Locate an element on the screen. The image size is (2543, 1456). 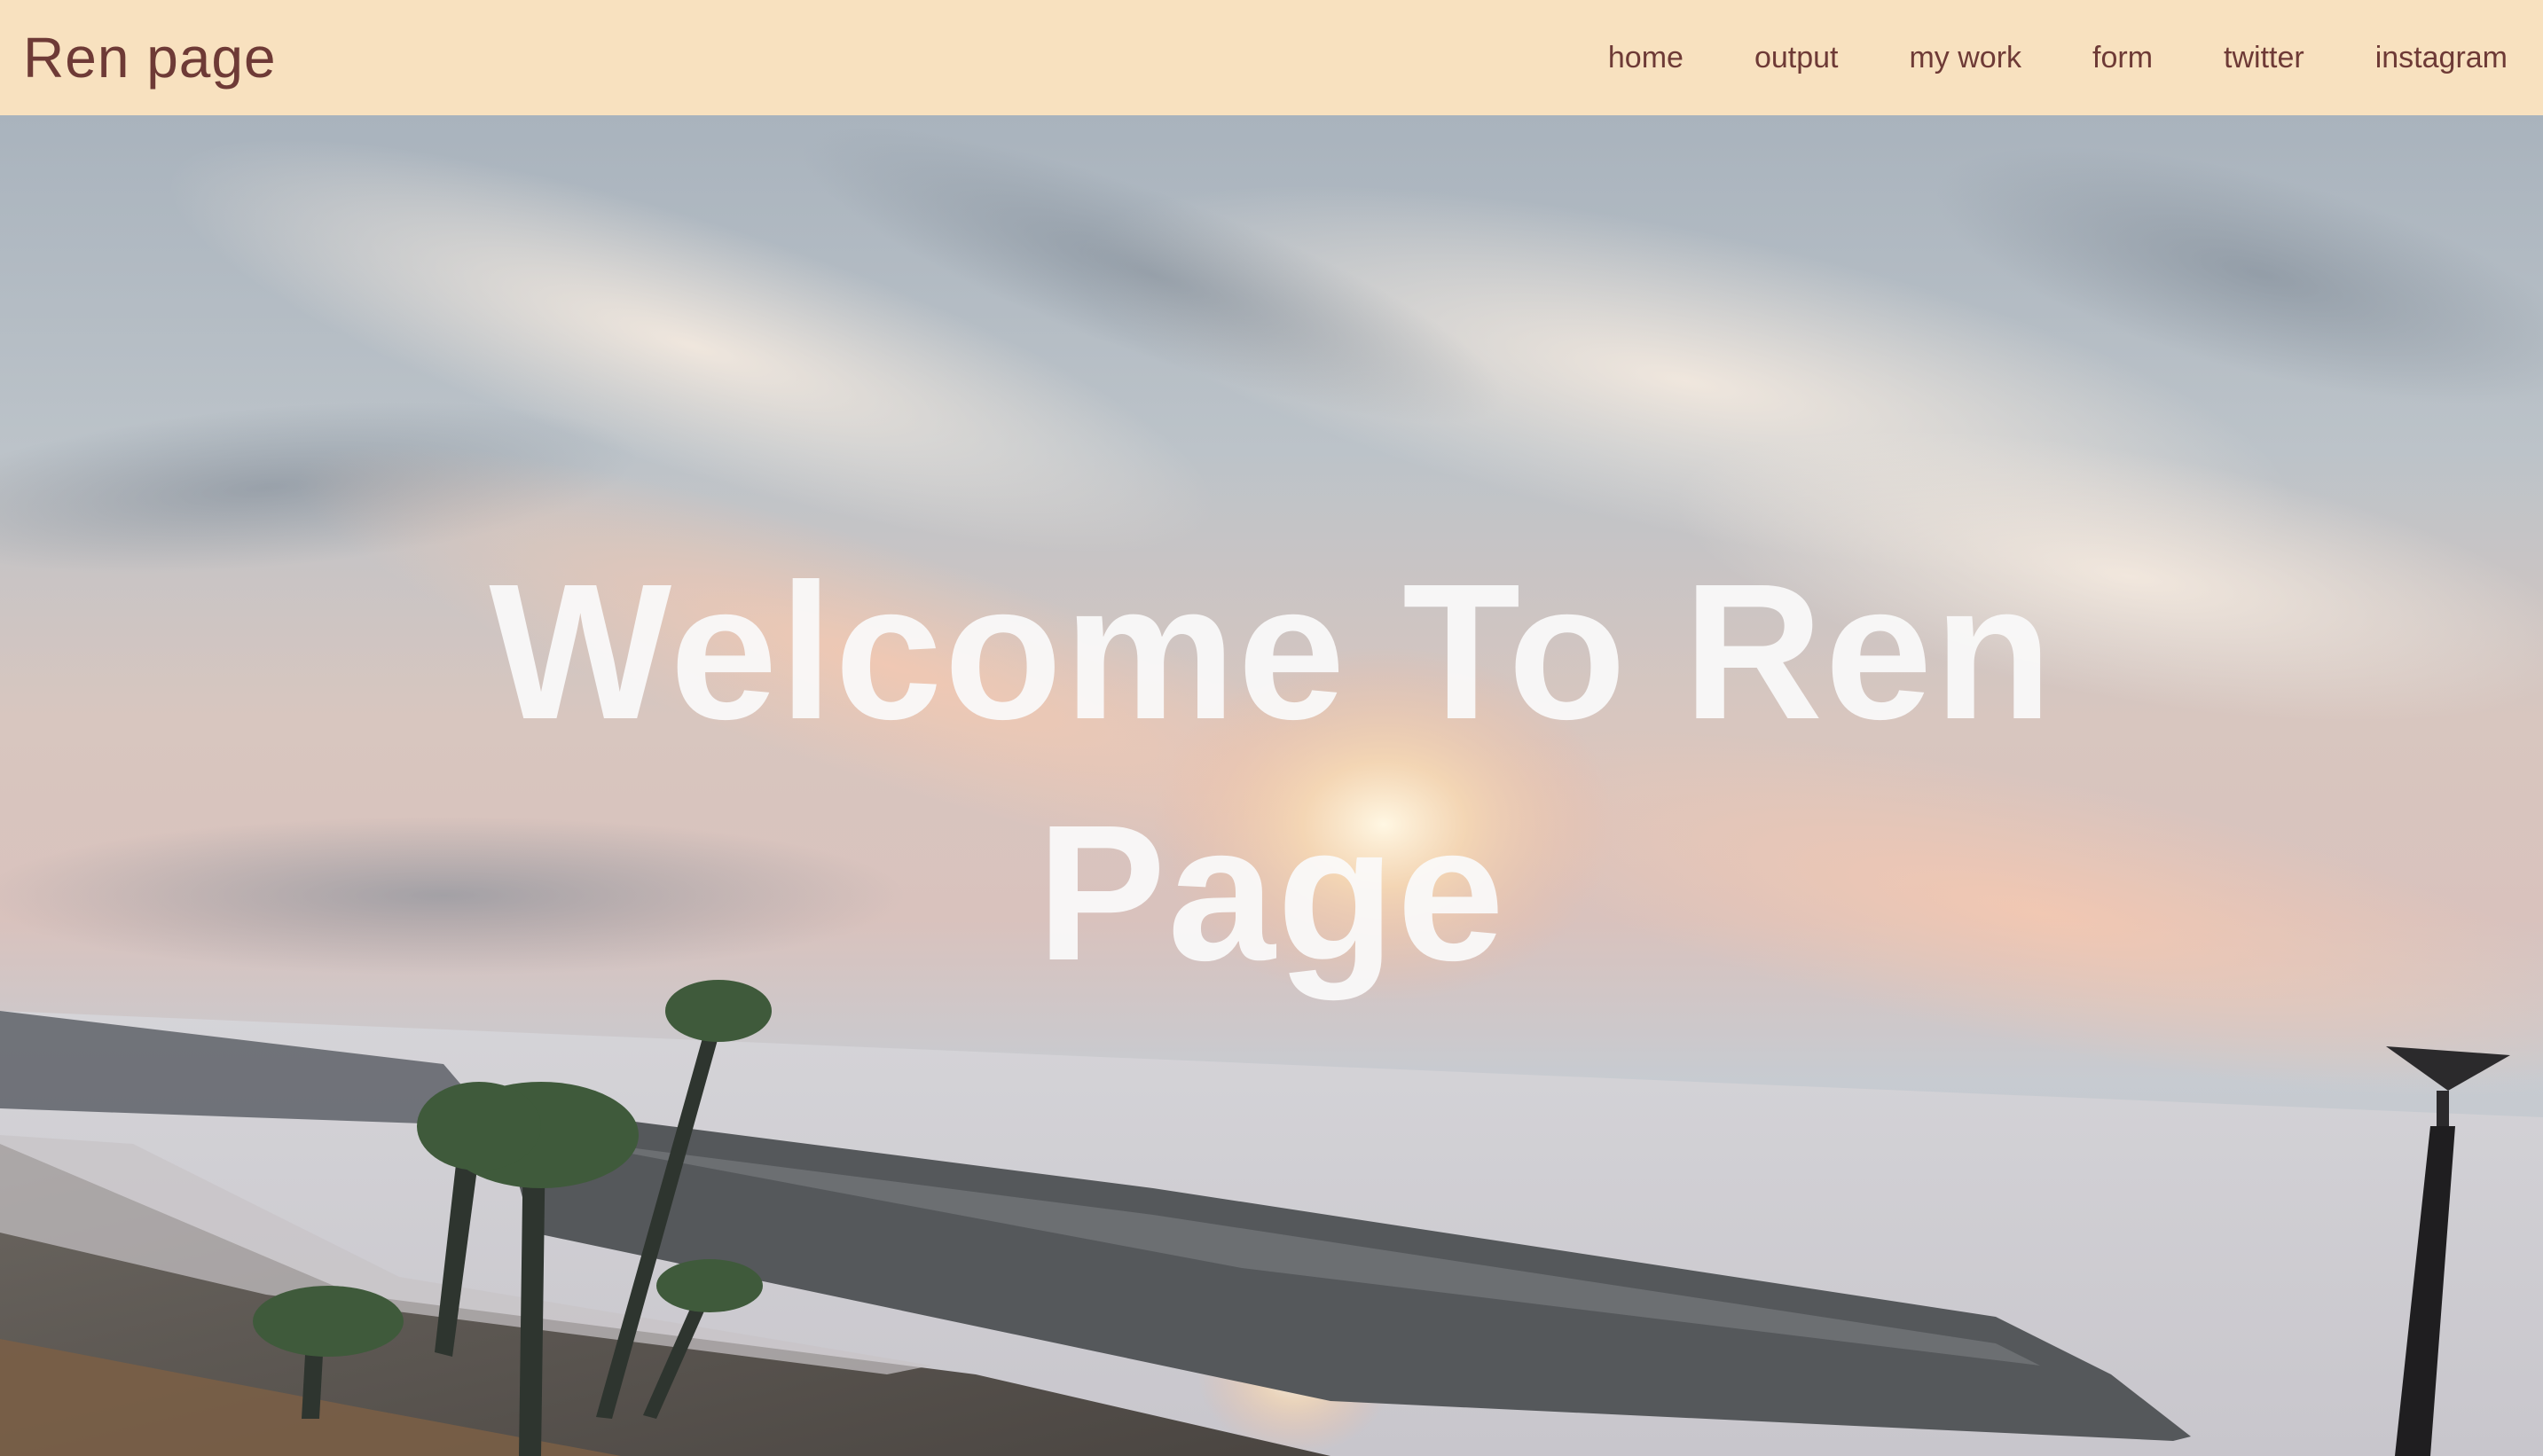
hero-title-line-2: Page is located at coordinates (1272, 893).